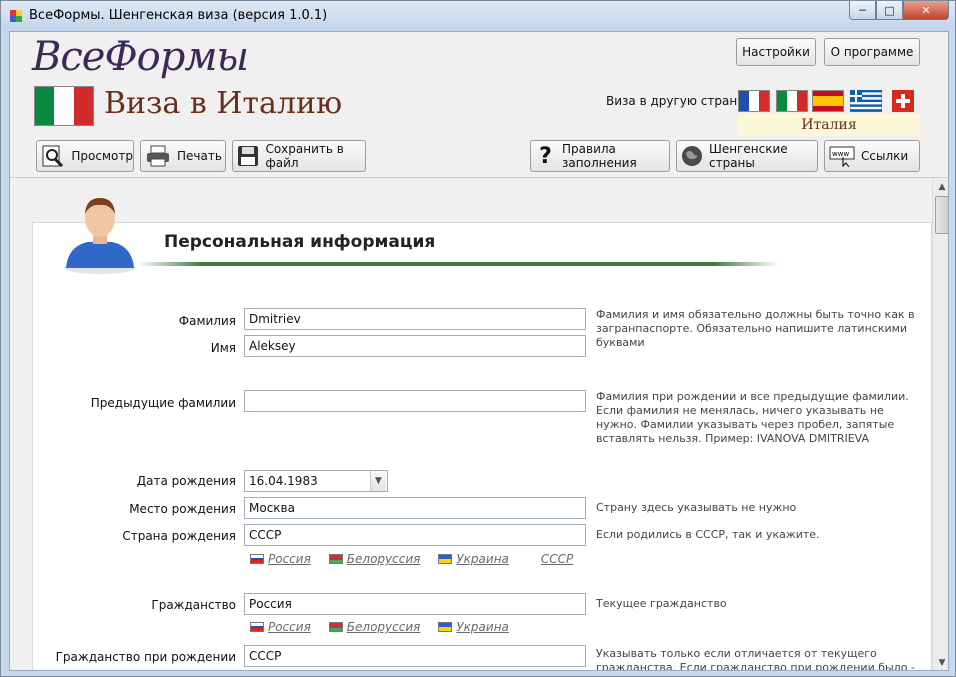  I want to click on birth-country-quick-links: Россия Белоруссия Украина СССР, so click(411, 559).